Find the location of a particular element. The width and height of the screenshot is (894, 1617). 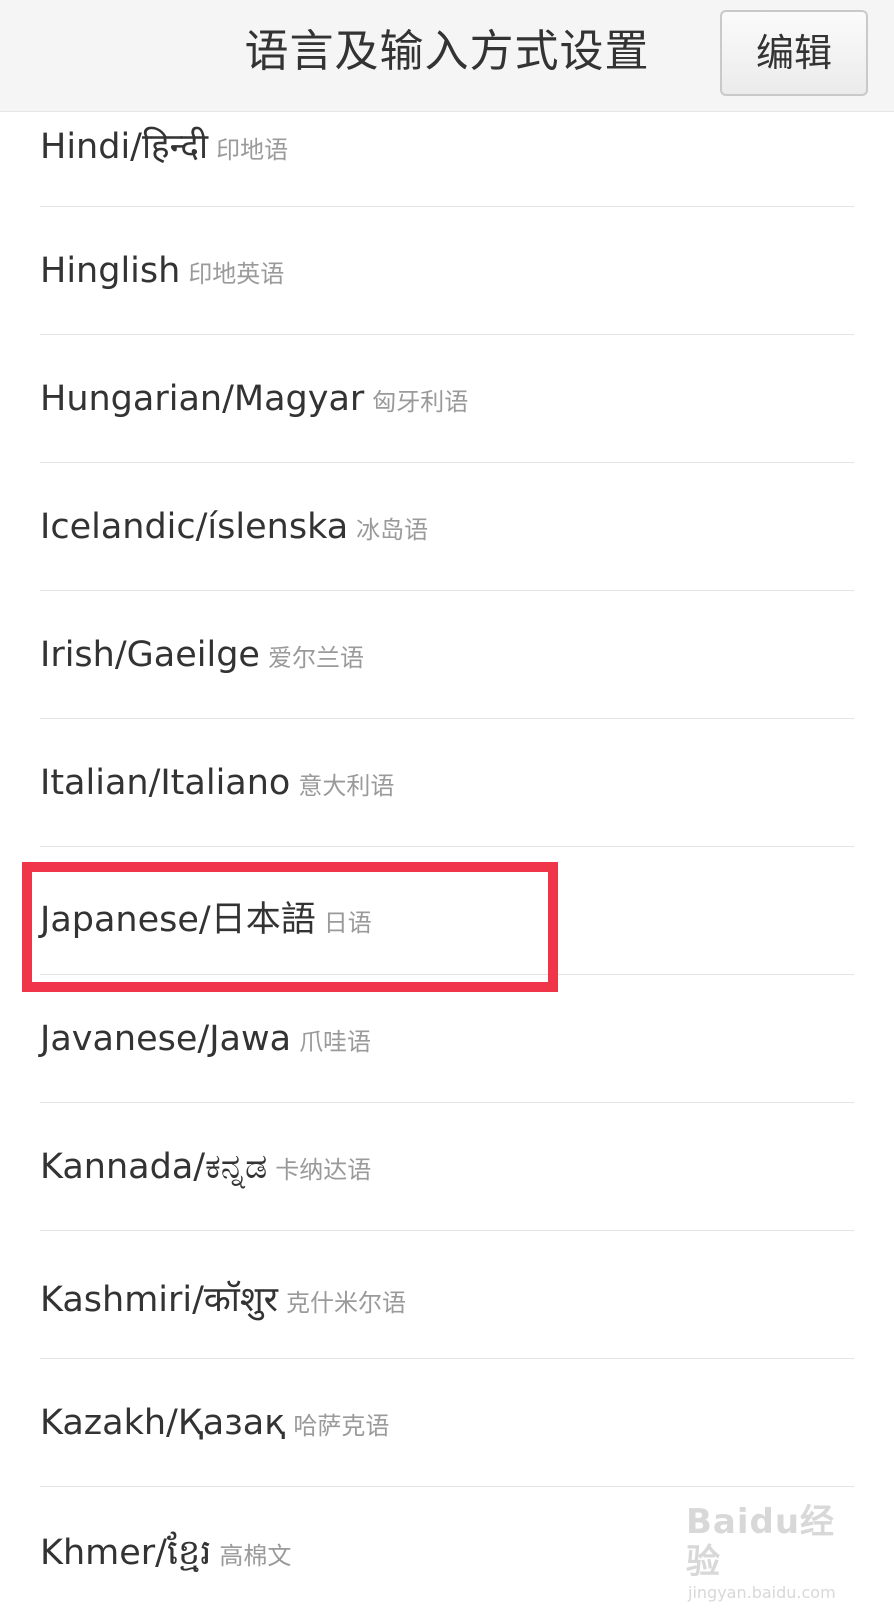

language-chinese-name: 哈萨克语 is located at coordinates (341, 1426).